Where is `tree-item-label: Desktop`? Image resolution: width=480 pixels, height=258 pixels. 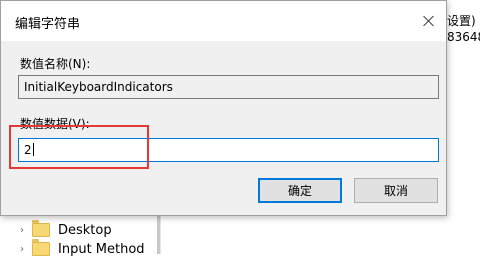 tree-item-label: Desktop is located at coordinates (85, 230).